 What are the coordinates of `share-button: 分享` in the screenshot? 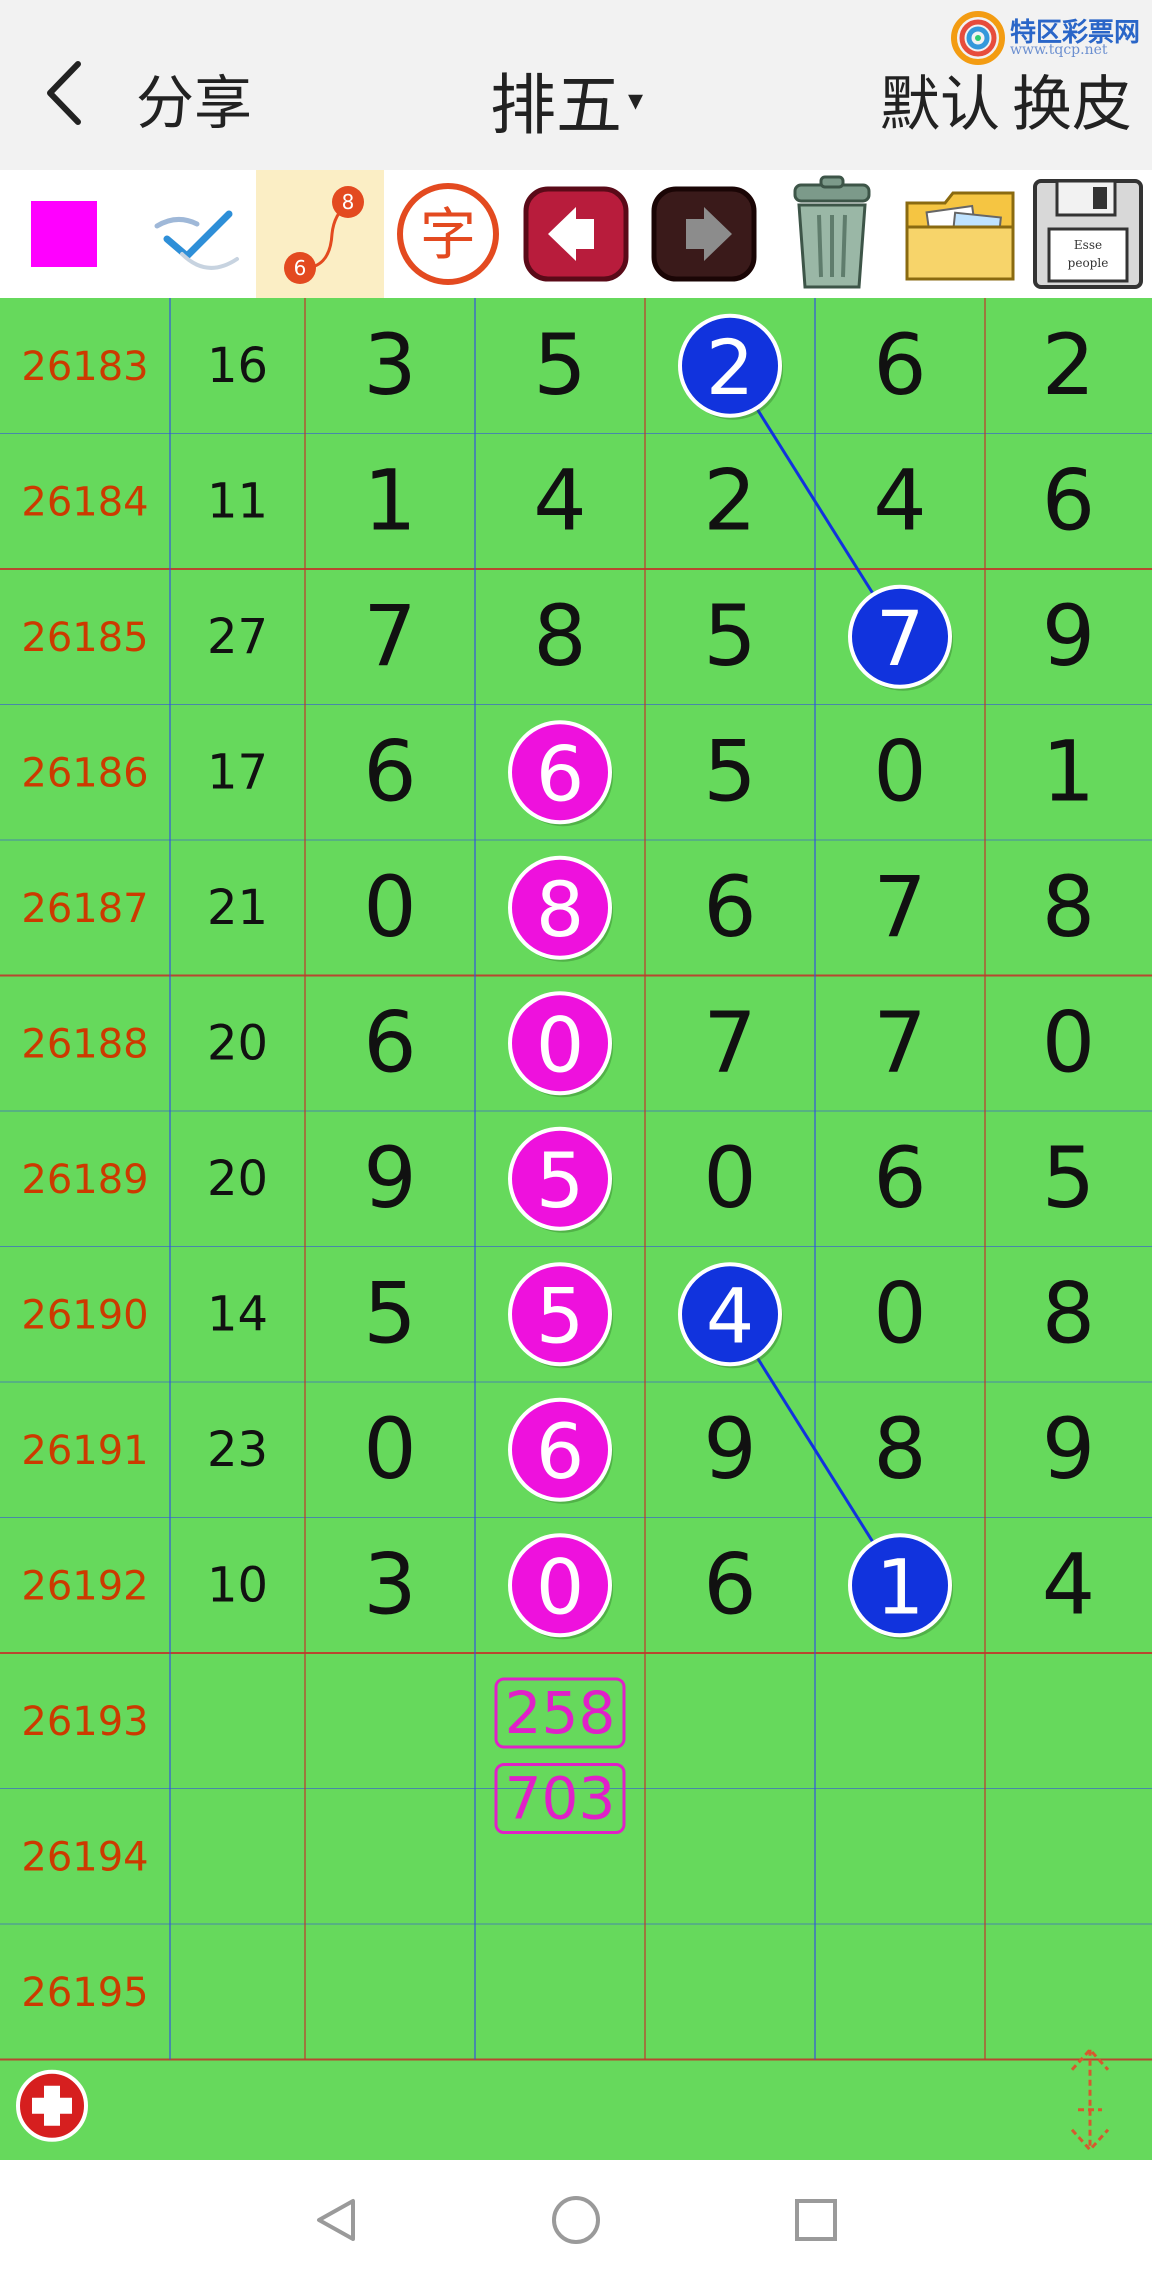 It's located at (194, 98).